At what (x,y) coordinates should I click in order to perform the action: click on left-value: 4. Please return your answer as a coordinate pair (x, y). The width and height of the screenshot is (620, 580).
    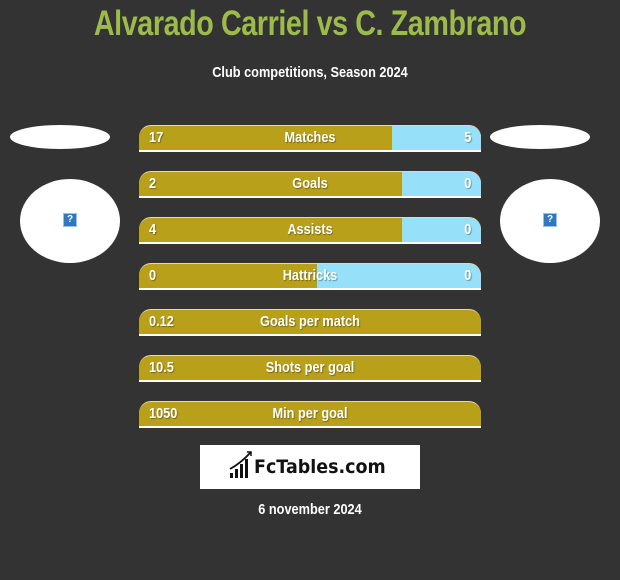
    Looking at the image, I should click on (153, 229).